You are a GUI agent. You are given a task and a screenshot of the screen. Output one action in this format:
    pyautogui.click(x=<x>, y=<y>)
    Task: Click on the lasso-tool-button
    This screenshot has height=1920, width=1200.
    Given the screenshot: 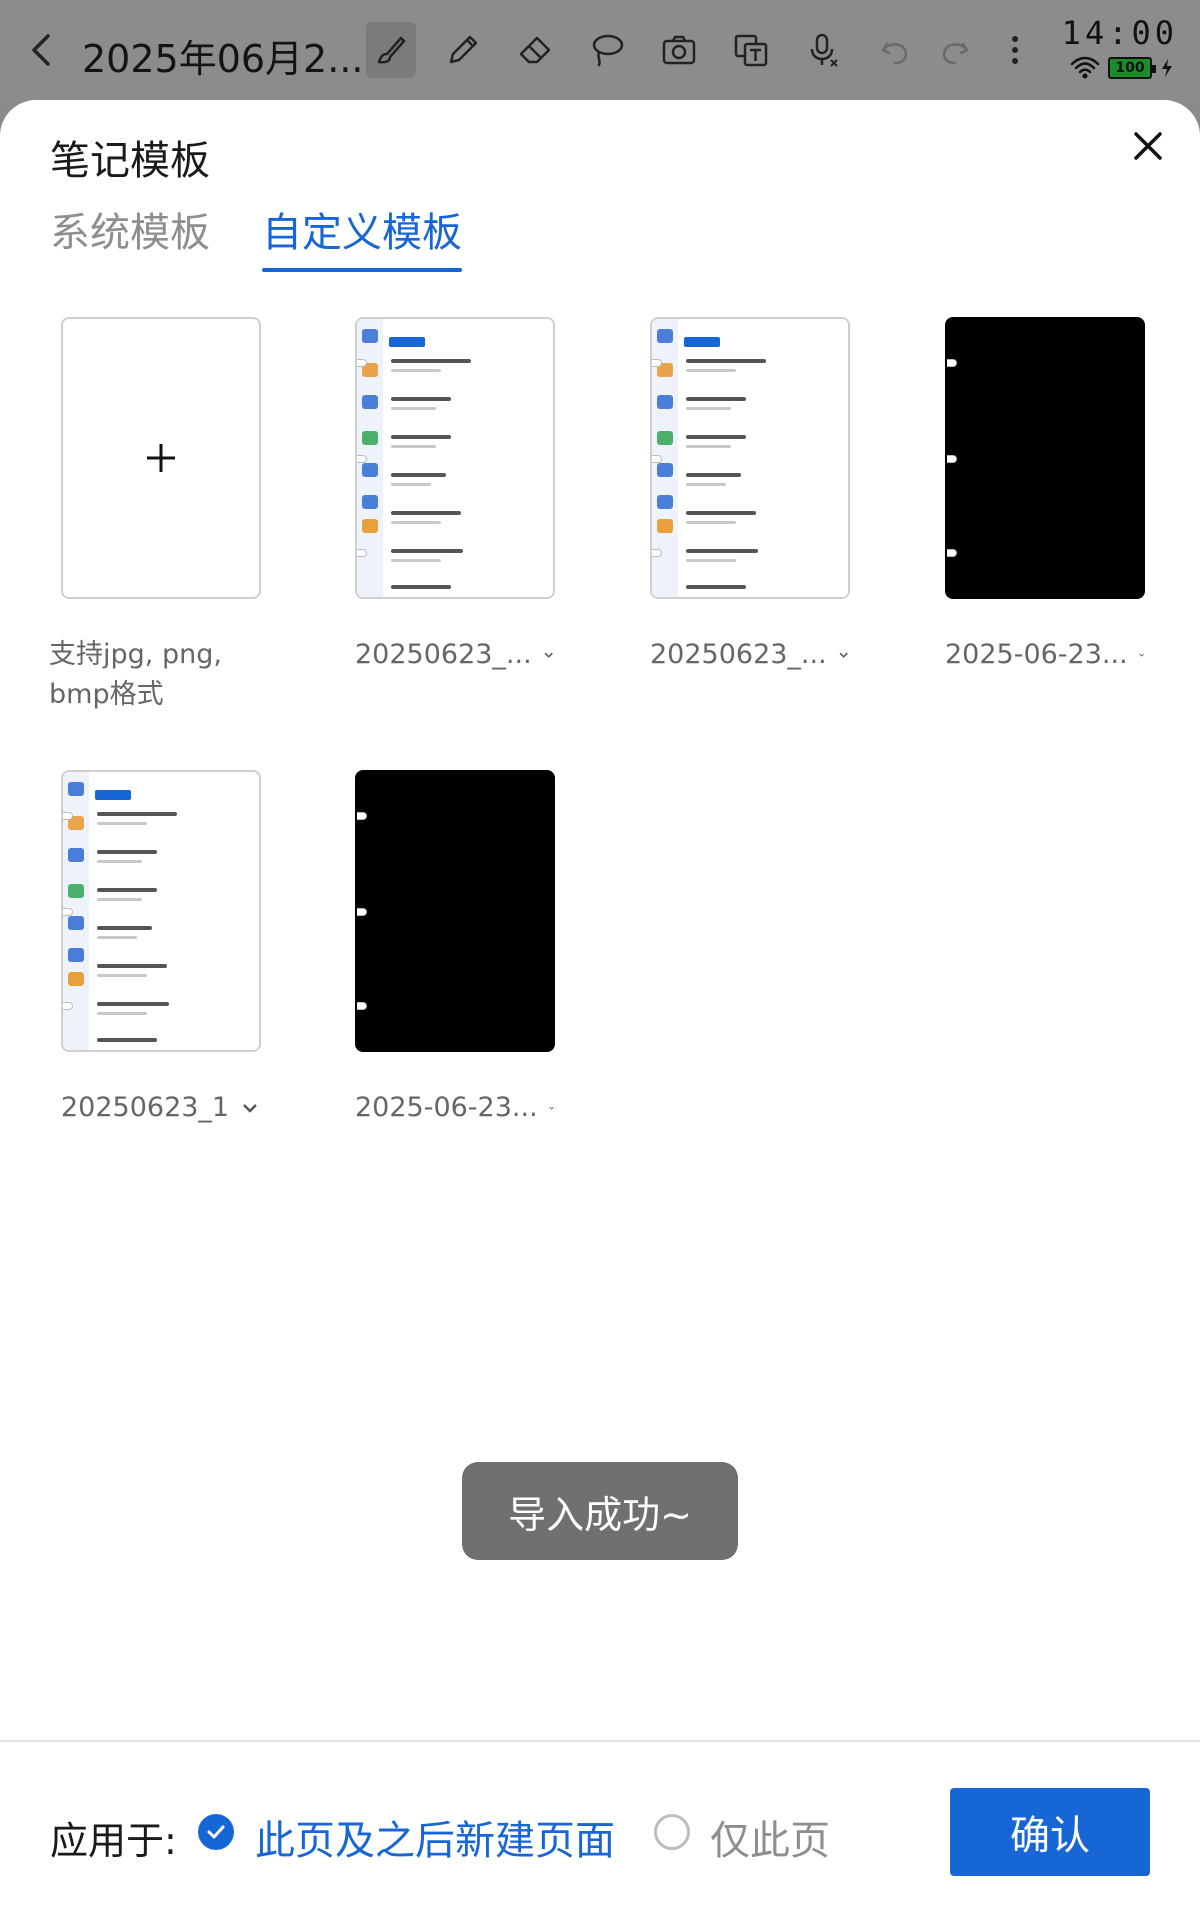 What is the action you would take?
    pyautogui.click(x=607, y=50)
    